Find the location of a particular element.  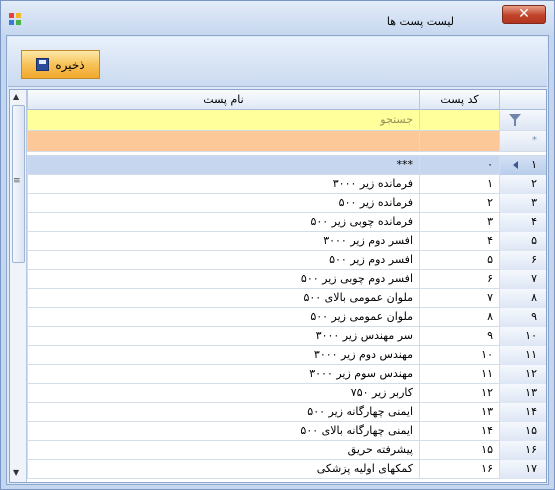

filter-funnel-icon is located at coordinates (515, 120).